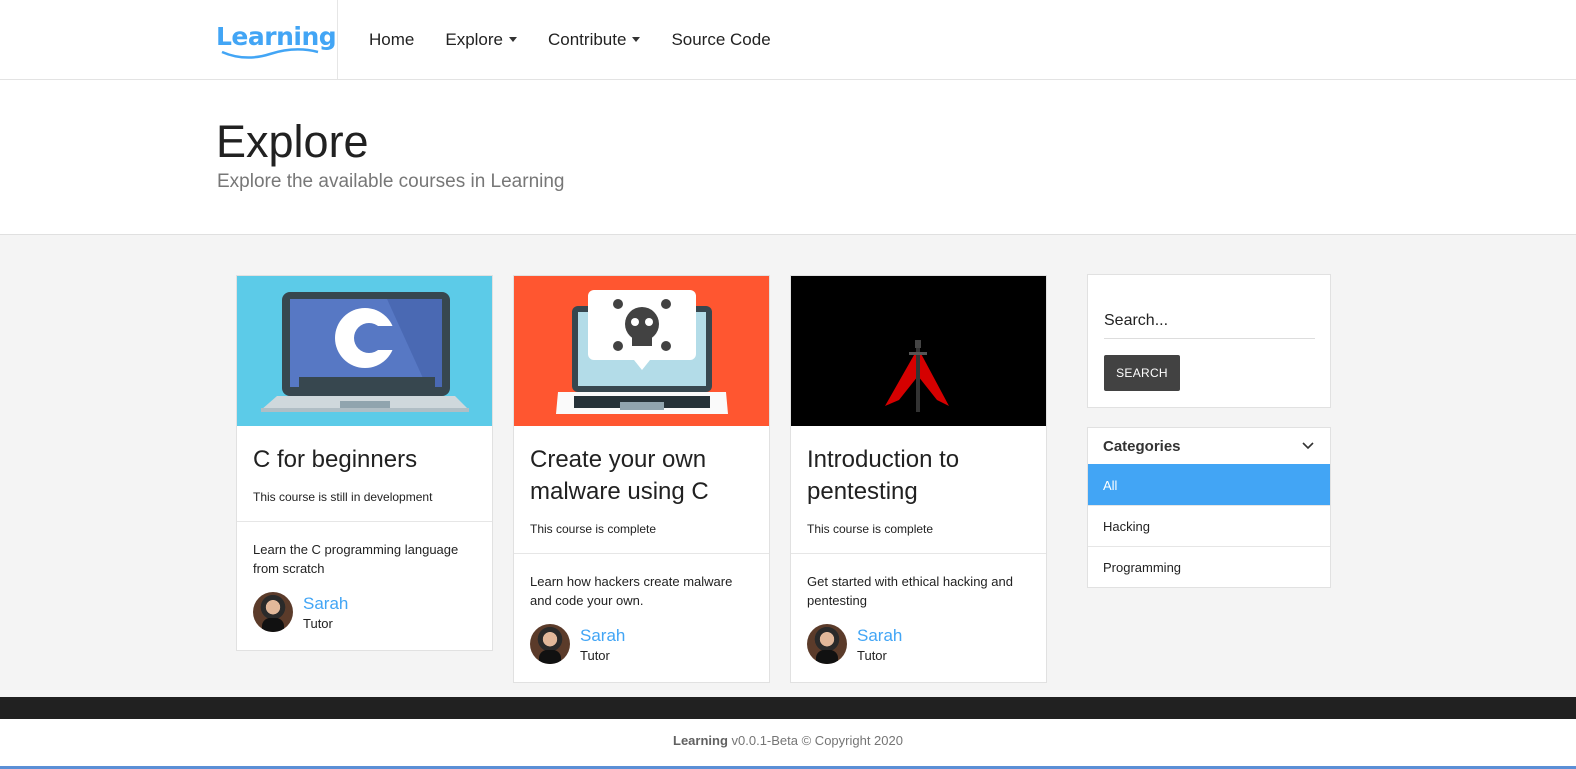 The height and width of the screenshot is (769, 1576). What do you see at coordinates (641, 467) in the screenshot?
I see `course-title: Create your own malware using C` at bounding box center [641, 467].